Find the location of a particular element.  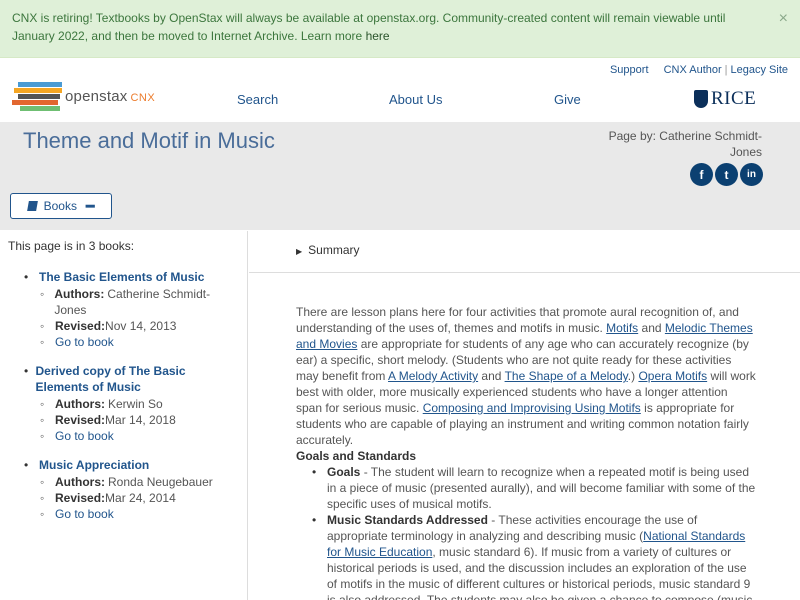

book-title-link: The Basic Elements of Music is located at coordinates (121, 277).